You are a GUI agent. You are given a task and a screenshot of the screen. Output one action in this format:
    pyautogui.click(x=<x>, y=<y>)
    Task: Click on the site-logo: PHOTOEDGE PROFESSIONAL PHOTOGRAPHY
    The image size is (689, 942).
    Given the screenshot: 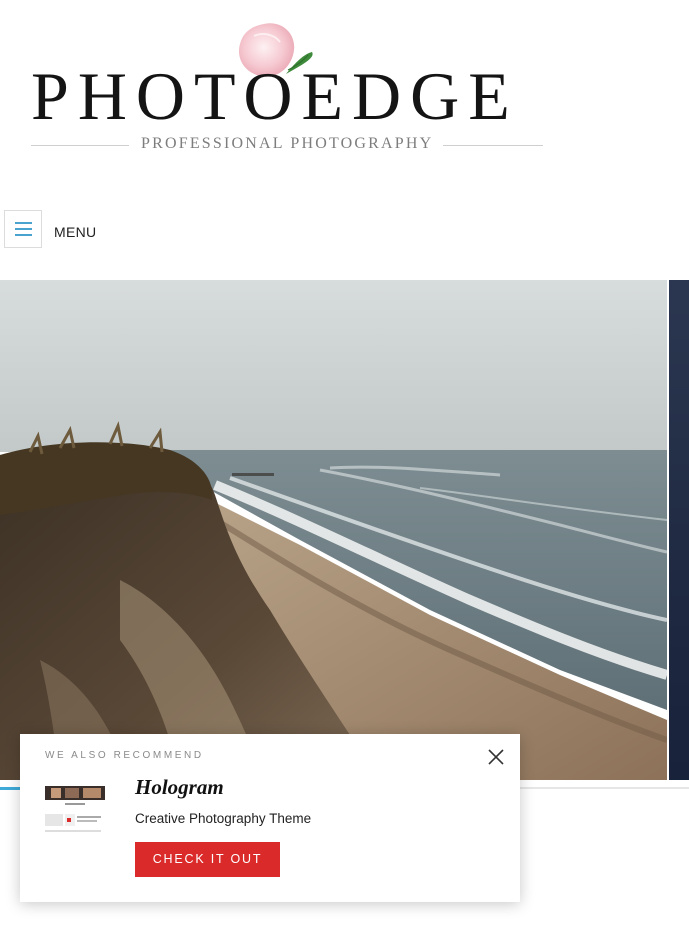 What is the action you would take?
    pyautogui.click(x=287, y=89)
    